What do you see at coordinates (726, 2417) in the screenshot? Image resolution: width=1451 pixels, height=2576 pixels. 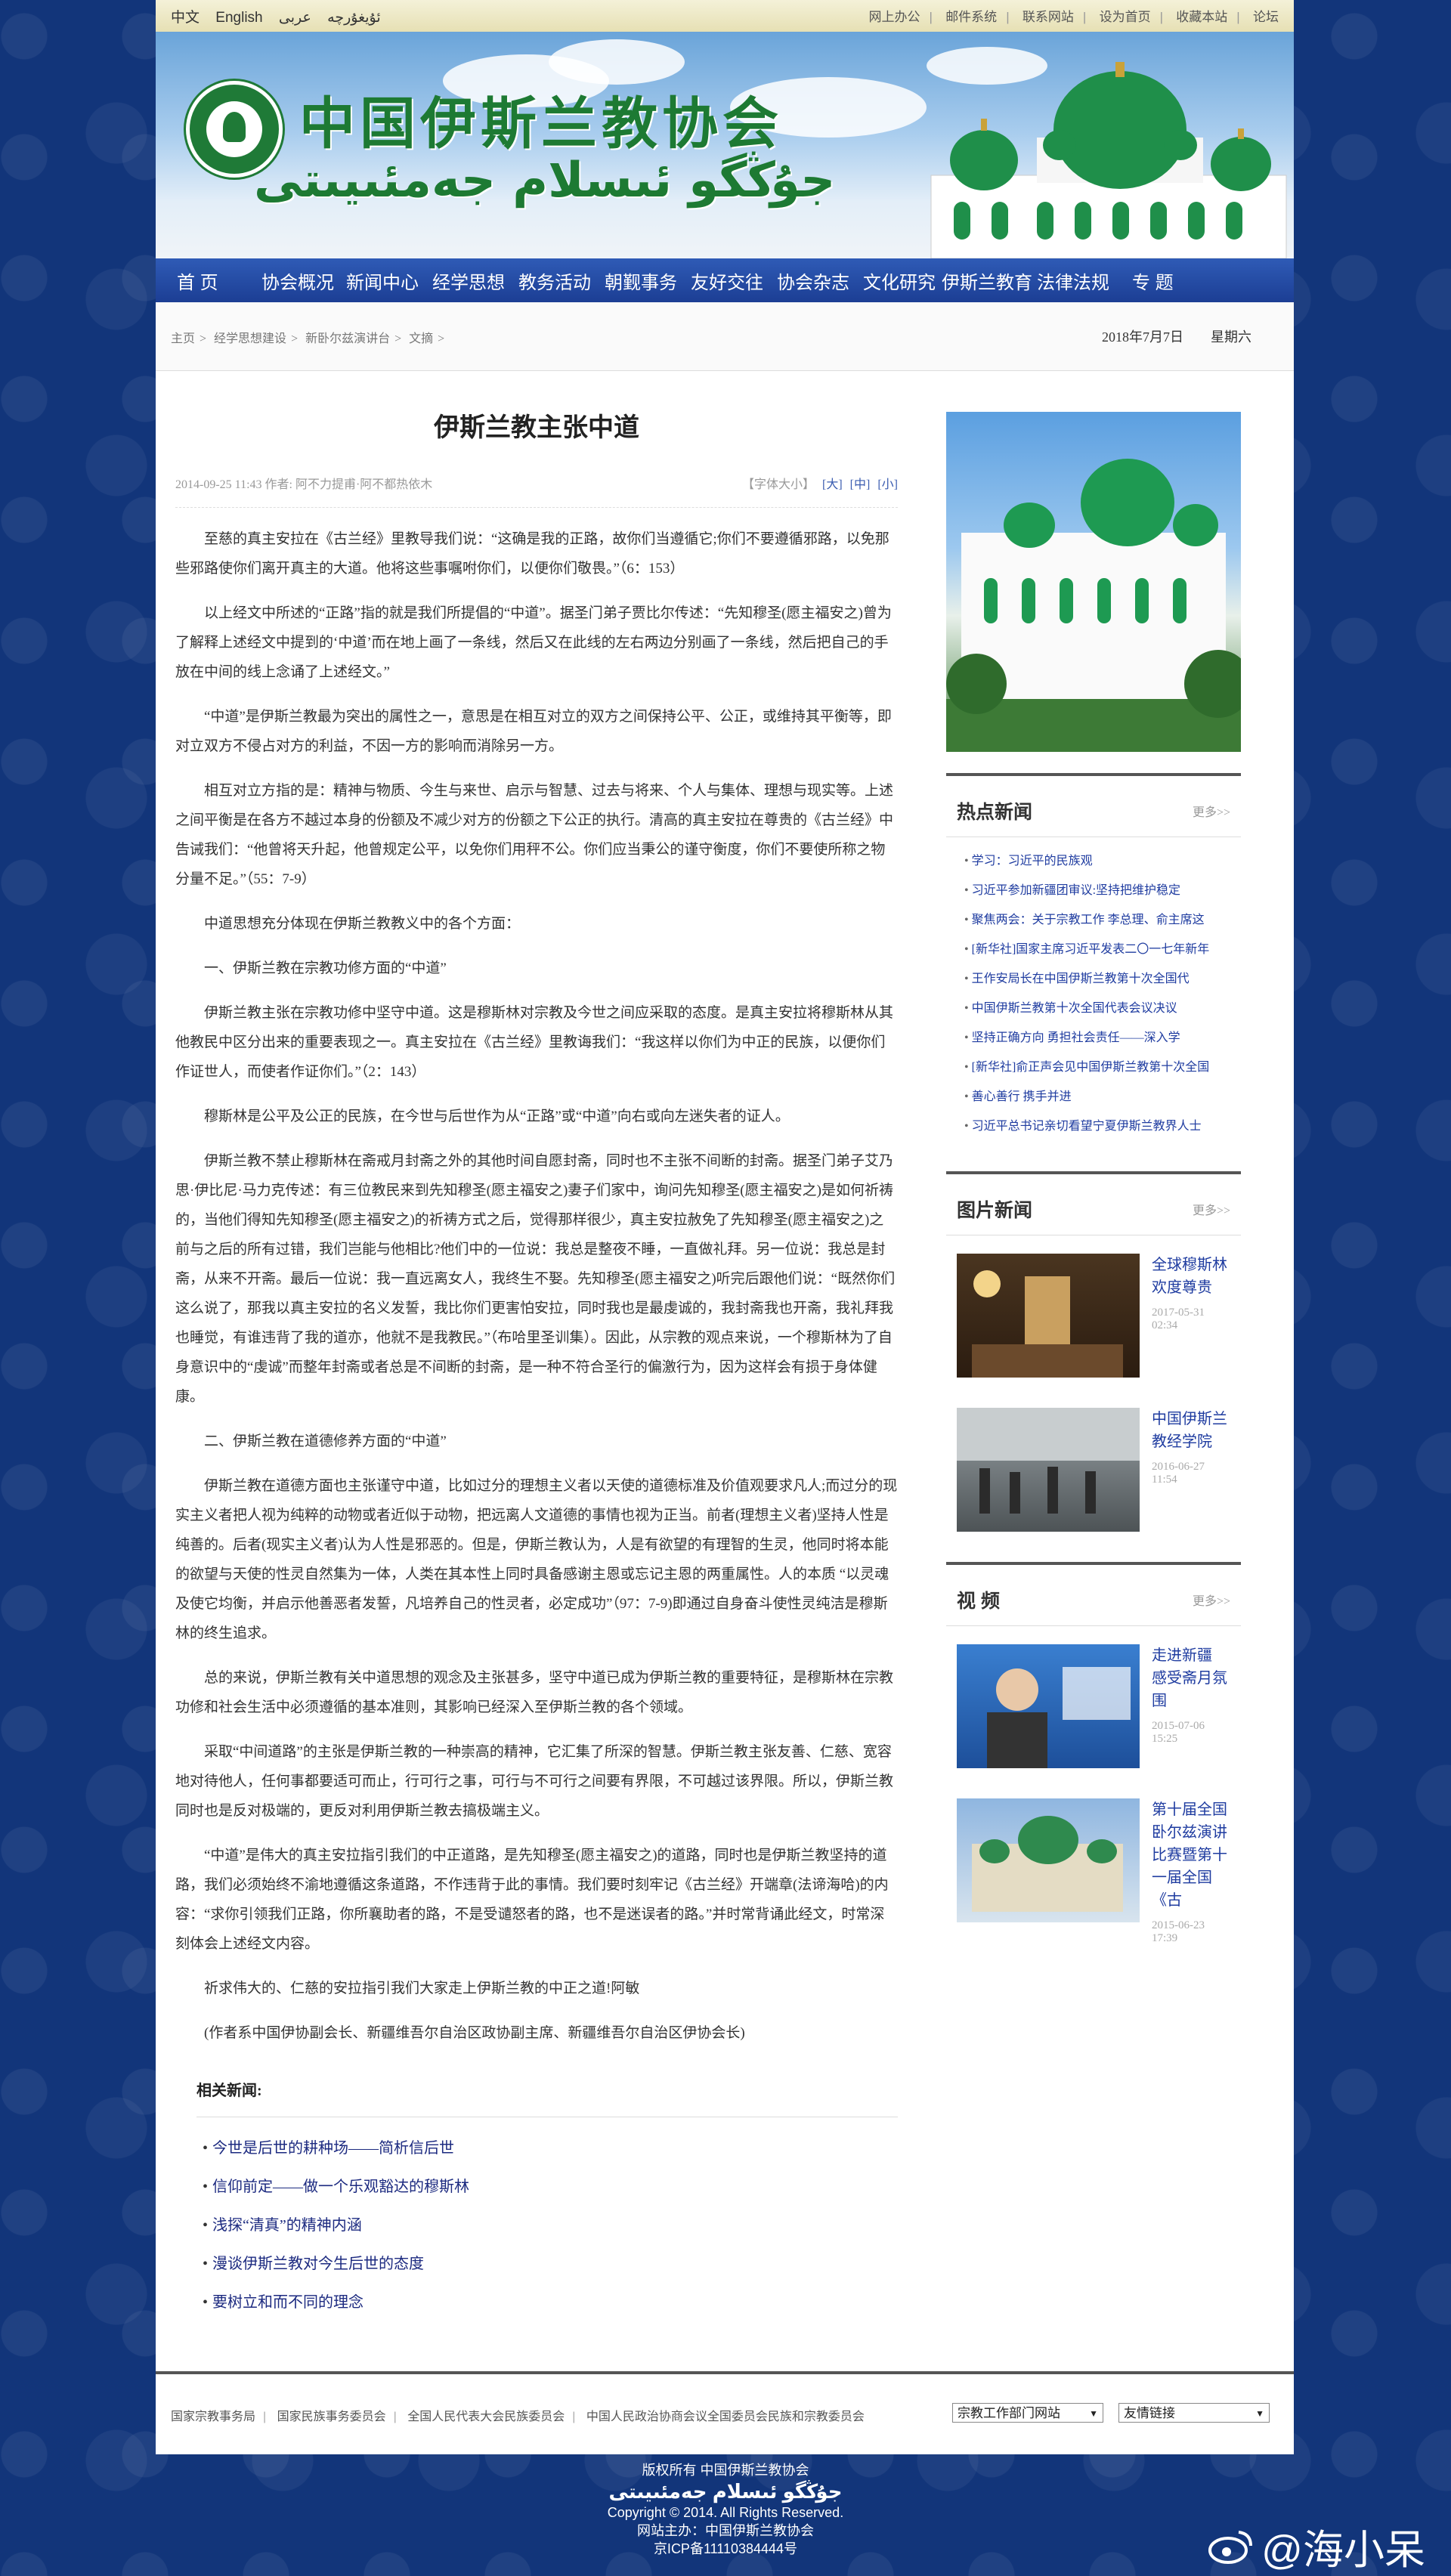 I see `footer-link: 中国人民政治协商会议全国委员会民族和宗教委员会` at bounding box center [726, 2417].